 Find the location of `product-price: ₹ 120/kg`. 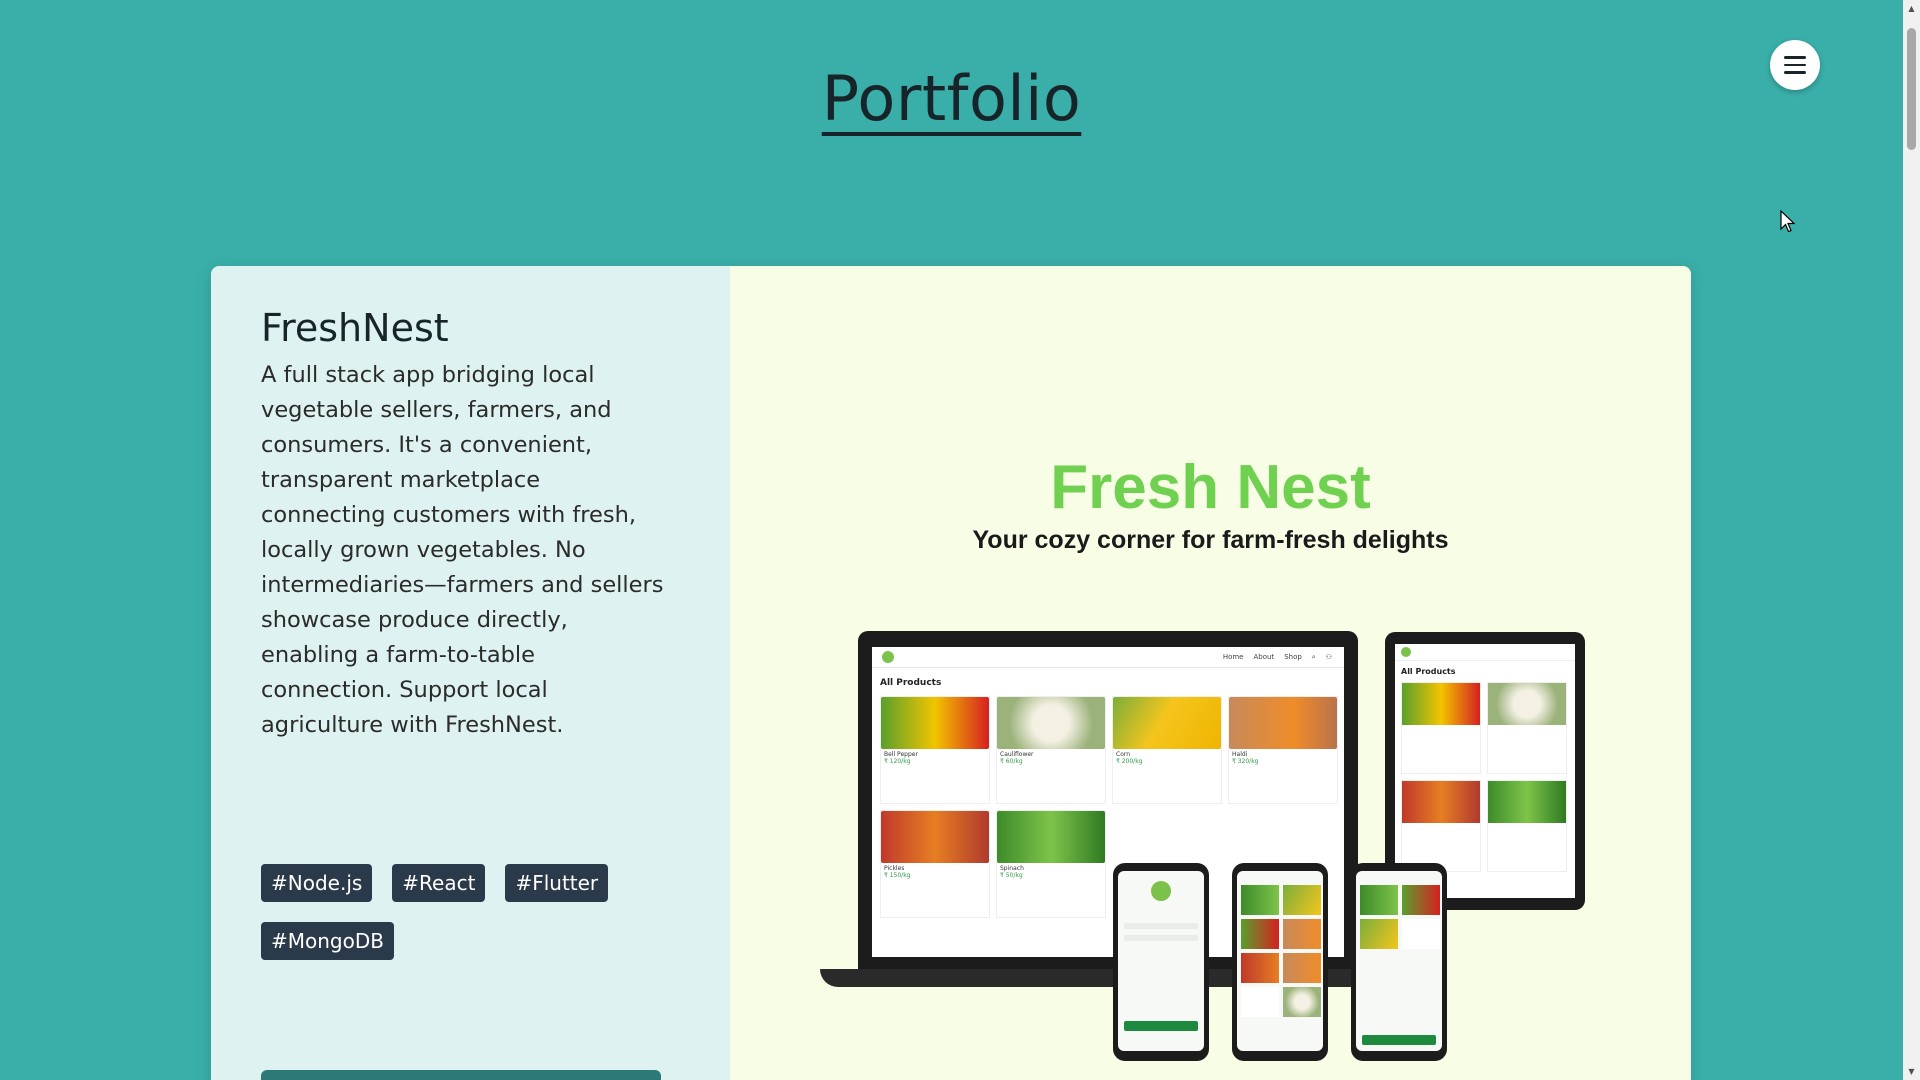

product-price: ₹ 120/kg is located at coordinates (897, 761).